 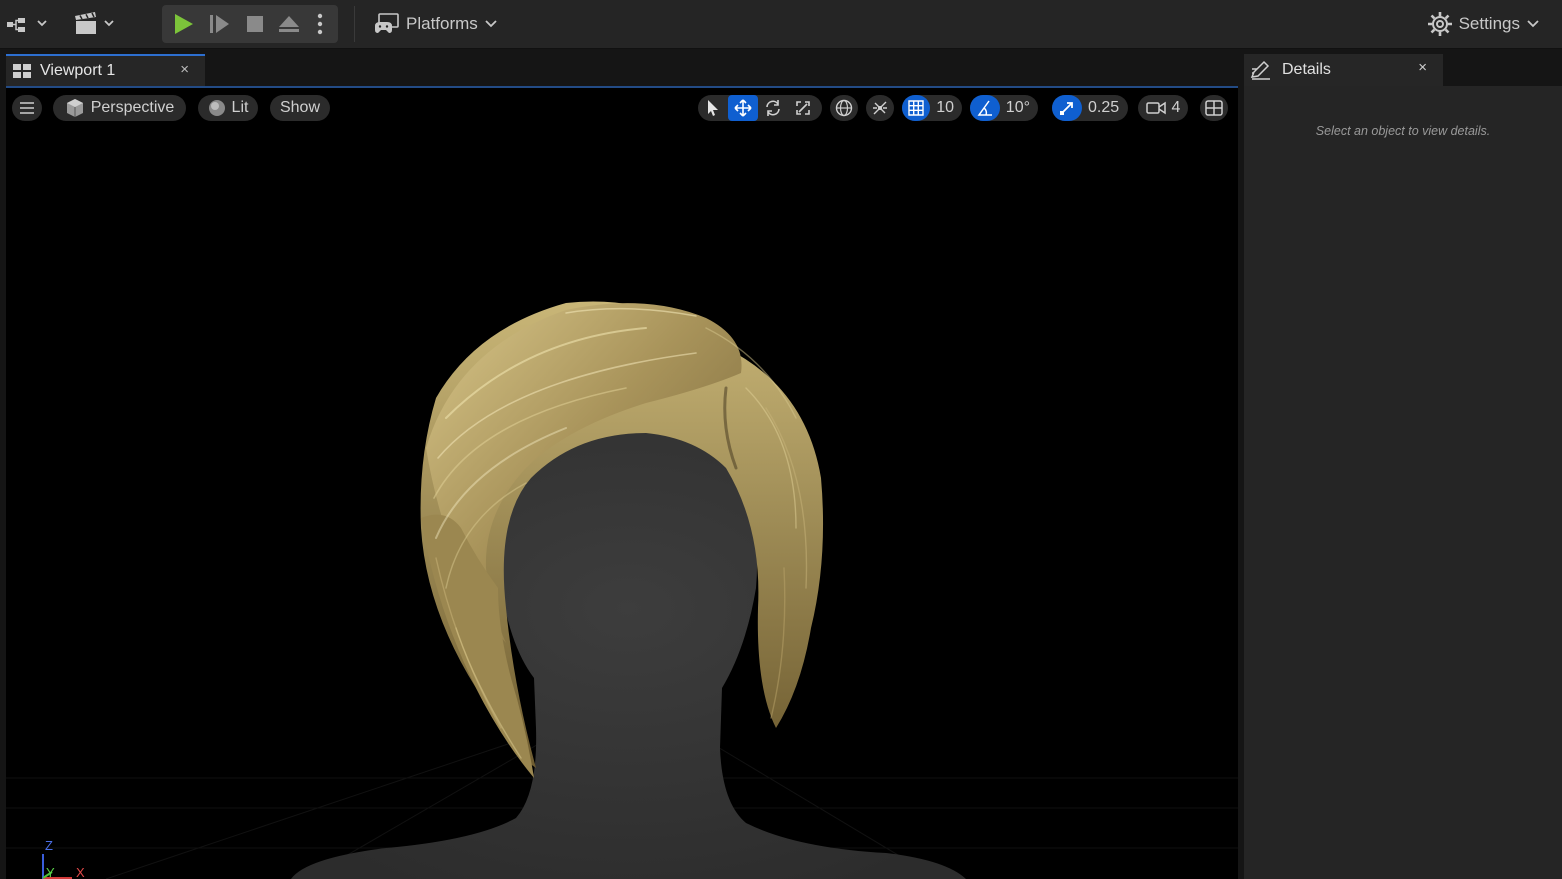 What do you see at coordinates (50, 872) in the screenshot?
I see `gizmo-y-label: Y` at bounding box center [50, 872].